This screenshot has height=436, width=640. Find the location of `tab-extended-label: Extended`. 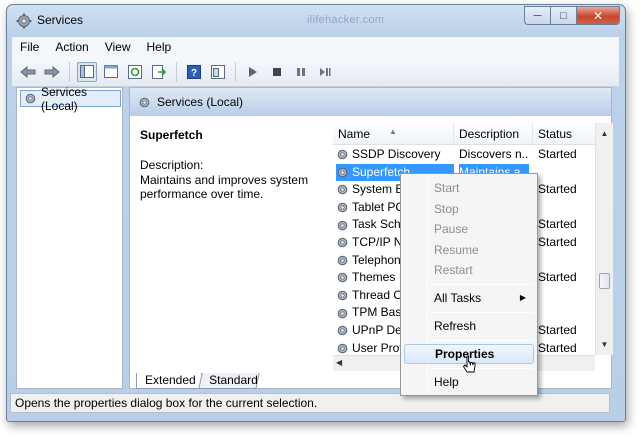

tab-extended-label: Extended is located at coordinates (170, 380).